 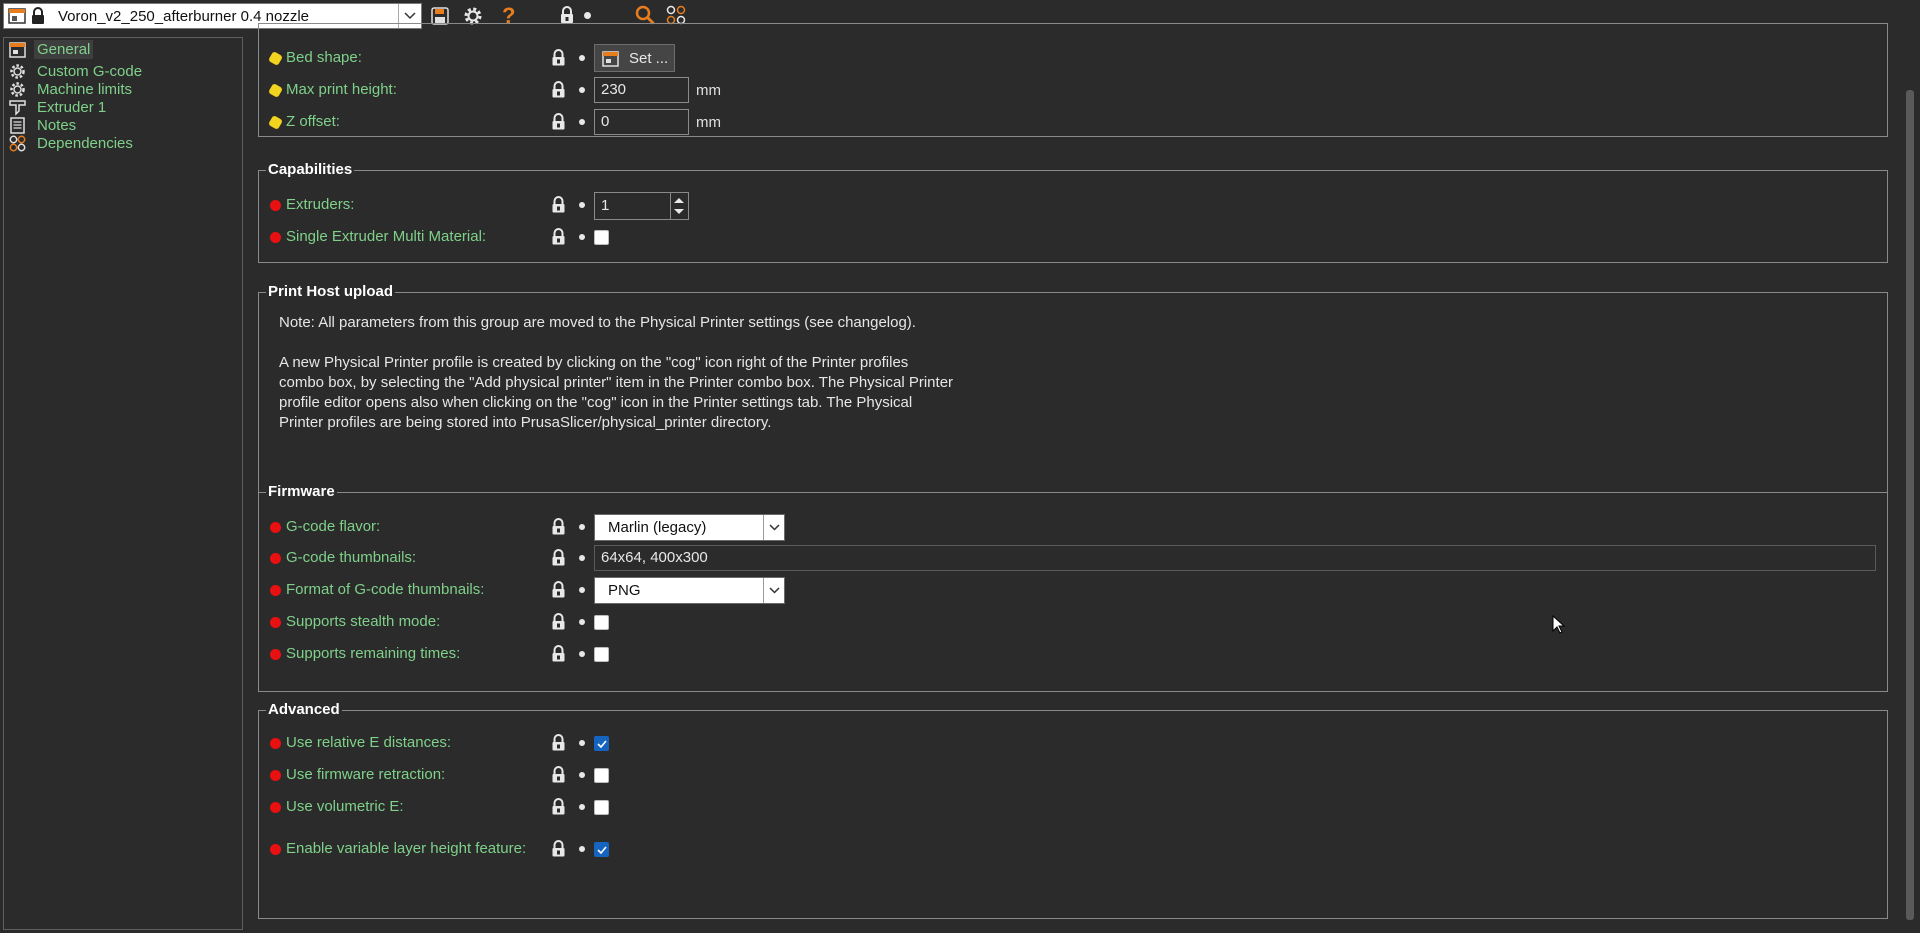 I want to click on simple-mode-icon, so click(x=275, y=58).